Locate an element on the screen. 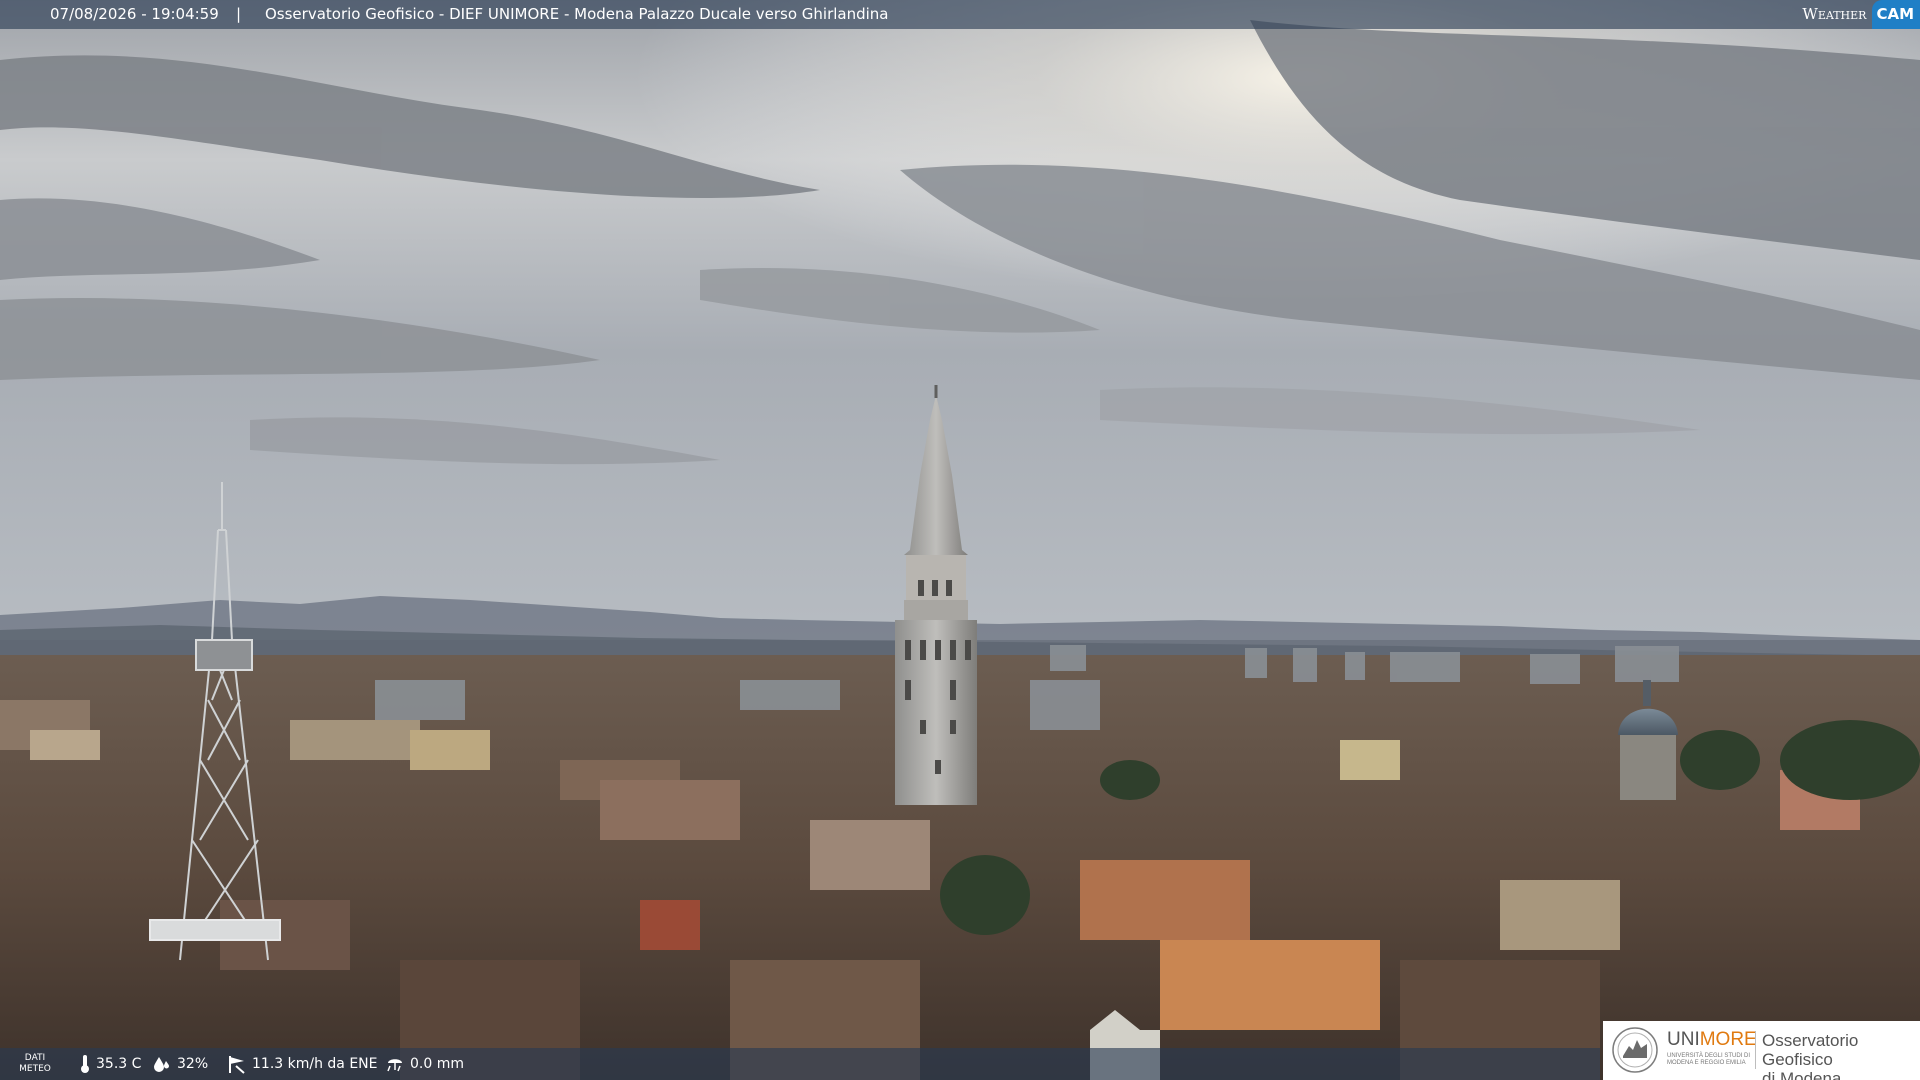 The image size is (1920, 1080). humidity-drop-icon is located at coordinates (161, 1064).